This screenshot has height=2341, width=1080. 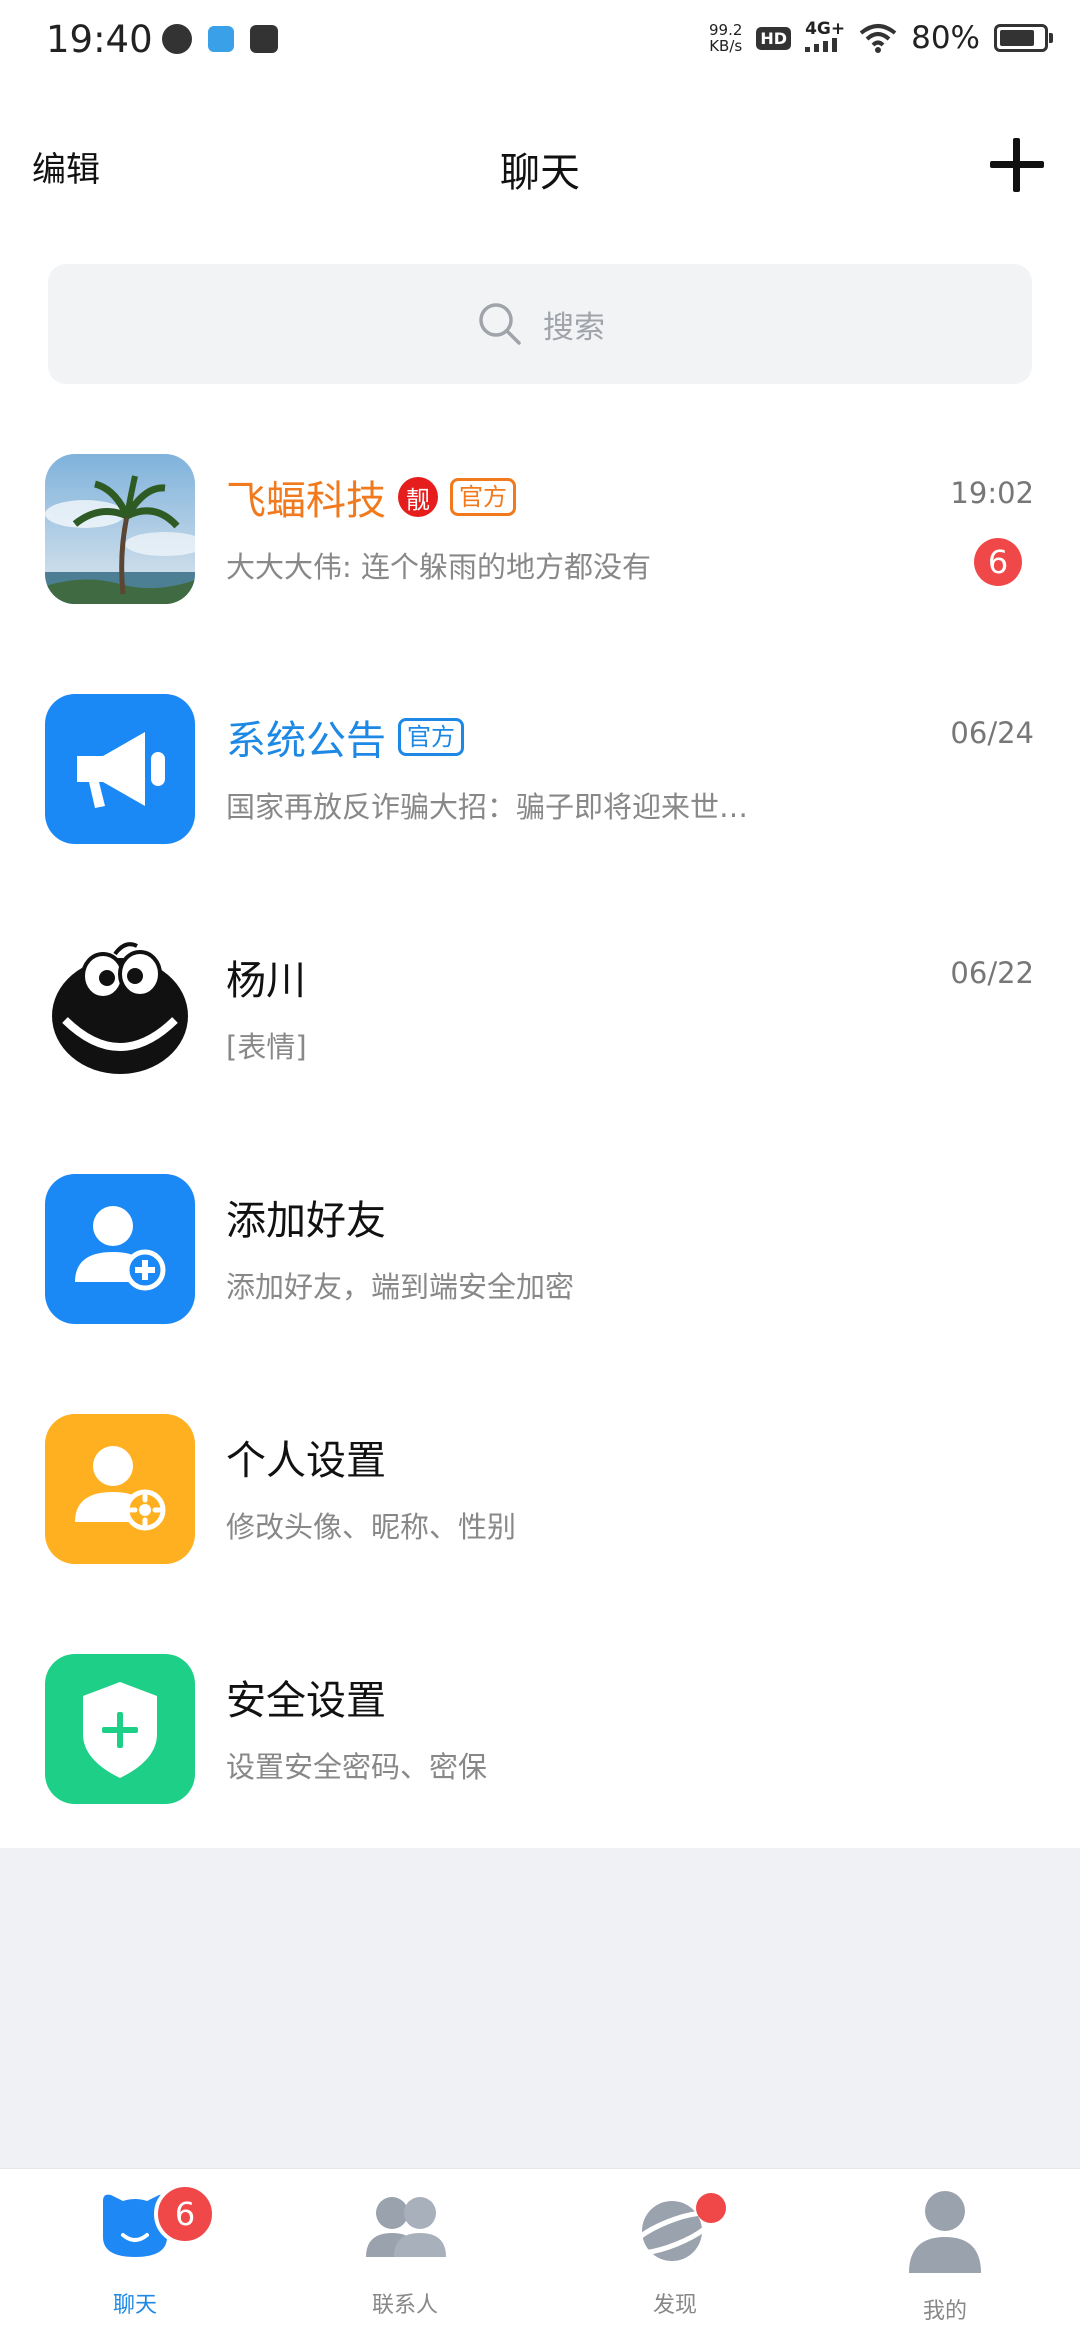 I want to click on plus-icon, so click(x=1017, y=165).